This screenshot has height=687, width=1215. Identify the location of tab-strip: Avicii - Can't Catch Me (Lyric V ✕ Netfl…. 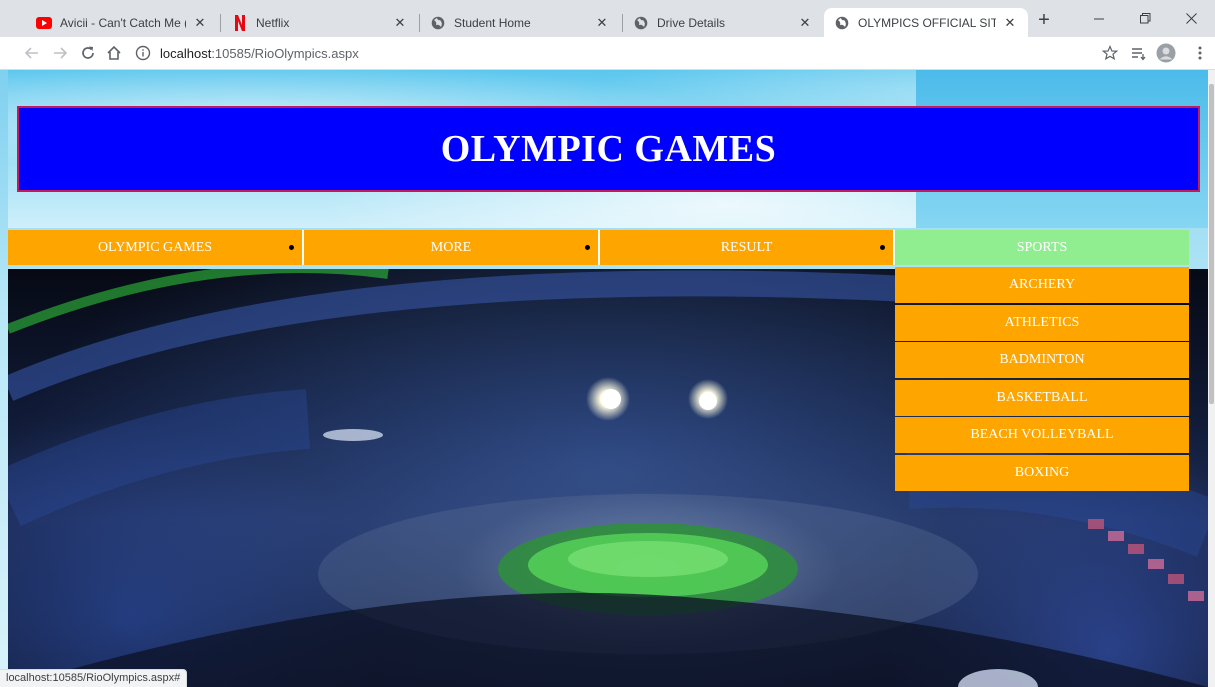
(607, 18).